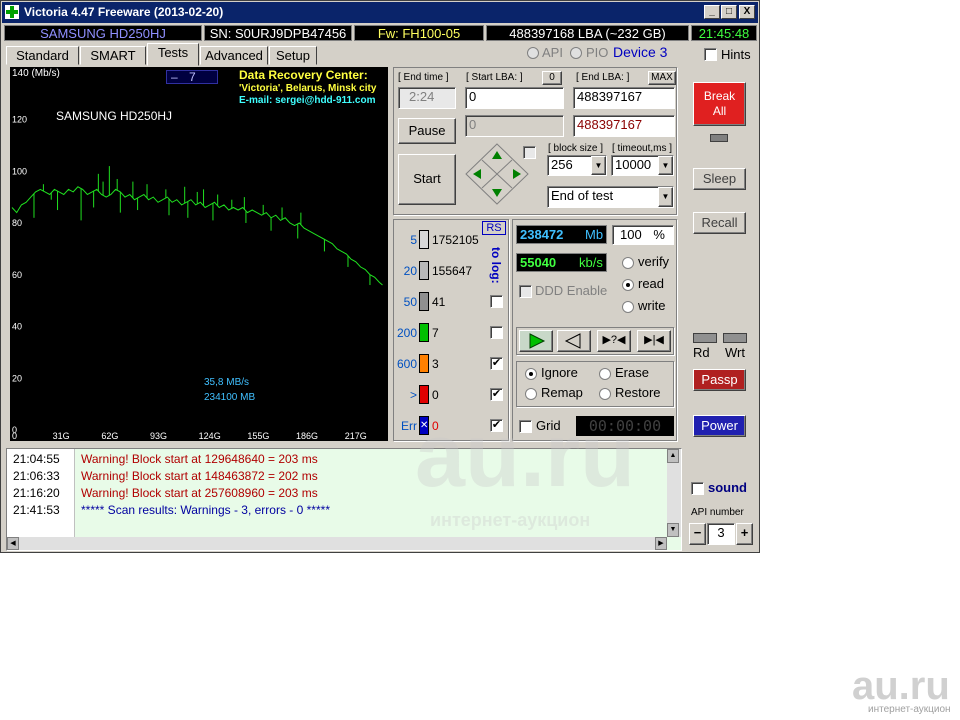 This screenshot has height=720, width=960. What do you see at coordinates (605, 374) in the screenshot?
I see `erase-radio` at bounding box center [605, 374].